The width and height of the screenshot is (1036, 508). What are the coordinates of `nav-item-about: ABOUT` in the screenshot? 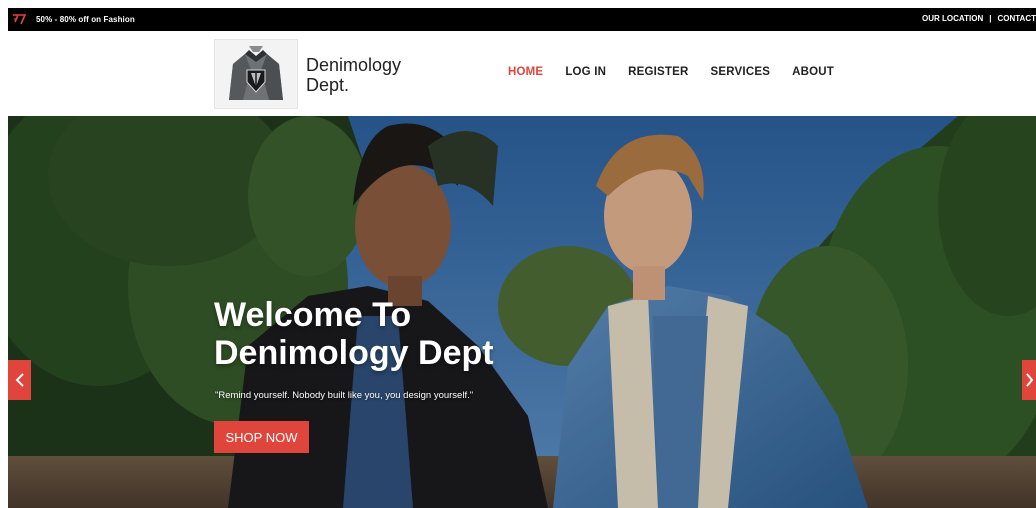 It's located at (813, 72).